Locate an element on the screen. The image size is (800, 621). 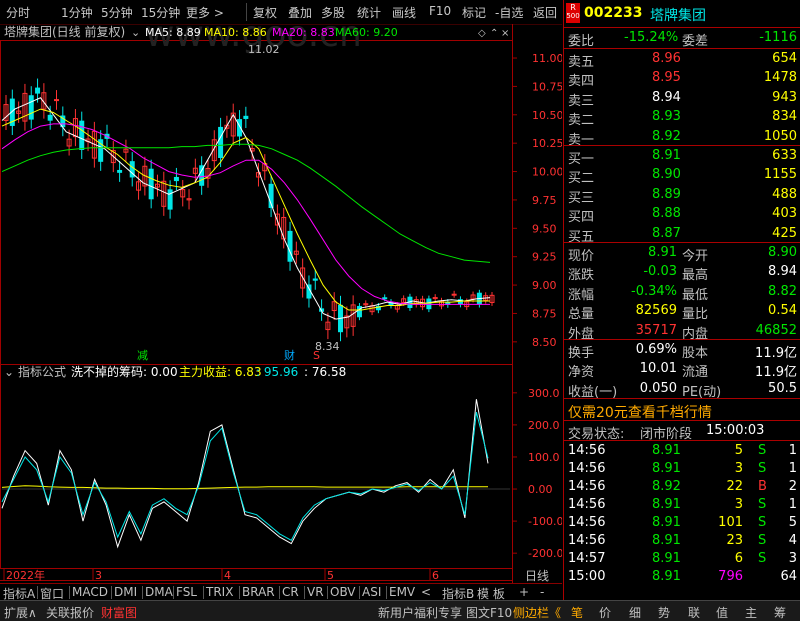
tick-direction: B is located at coordinates (762, 486).